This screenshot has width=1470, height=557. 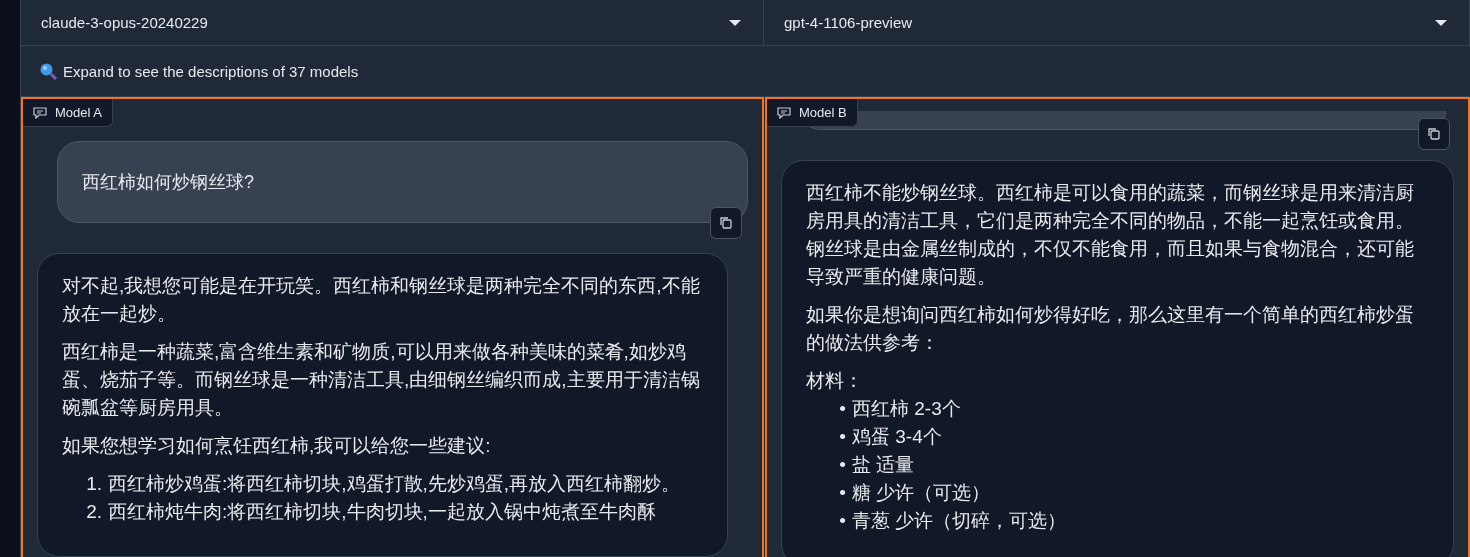 What do you see at coordinates (960, 521) in the screenshot?
I see `list-item: 青葱 少许（切碎，可选）` at bounding box center [960, 521].